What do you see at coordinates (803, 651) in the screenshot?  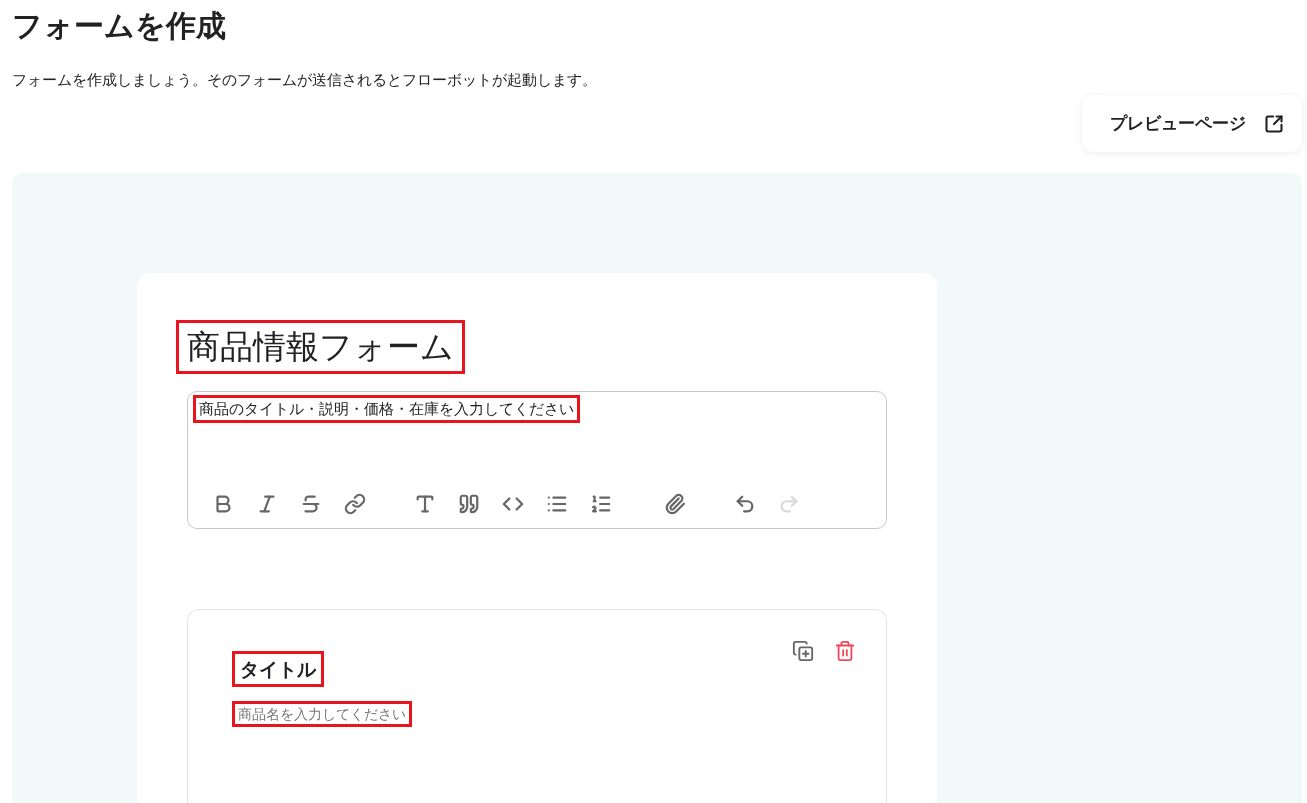 I see `duplicate-icon` at bounding box center [803, 651].